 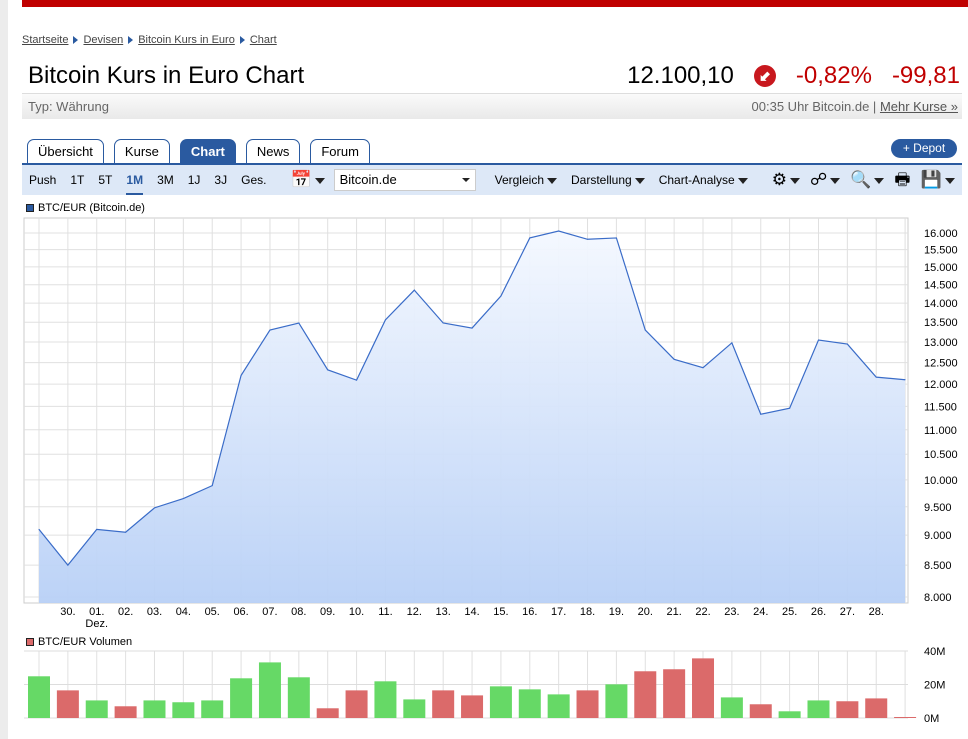 I want to click on month-label: Dez., so click(x=96, y=624).